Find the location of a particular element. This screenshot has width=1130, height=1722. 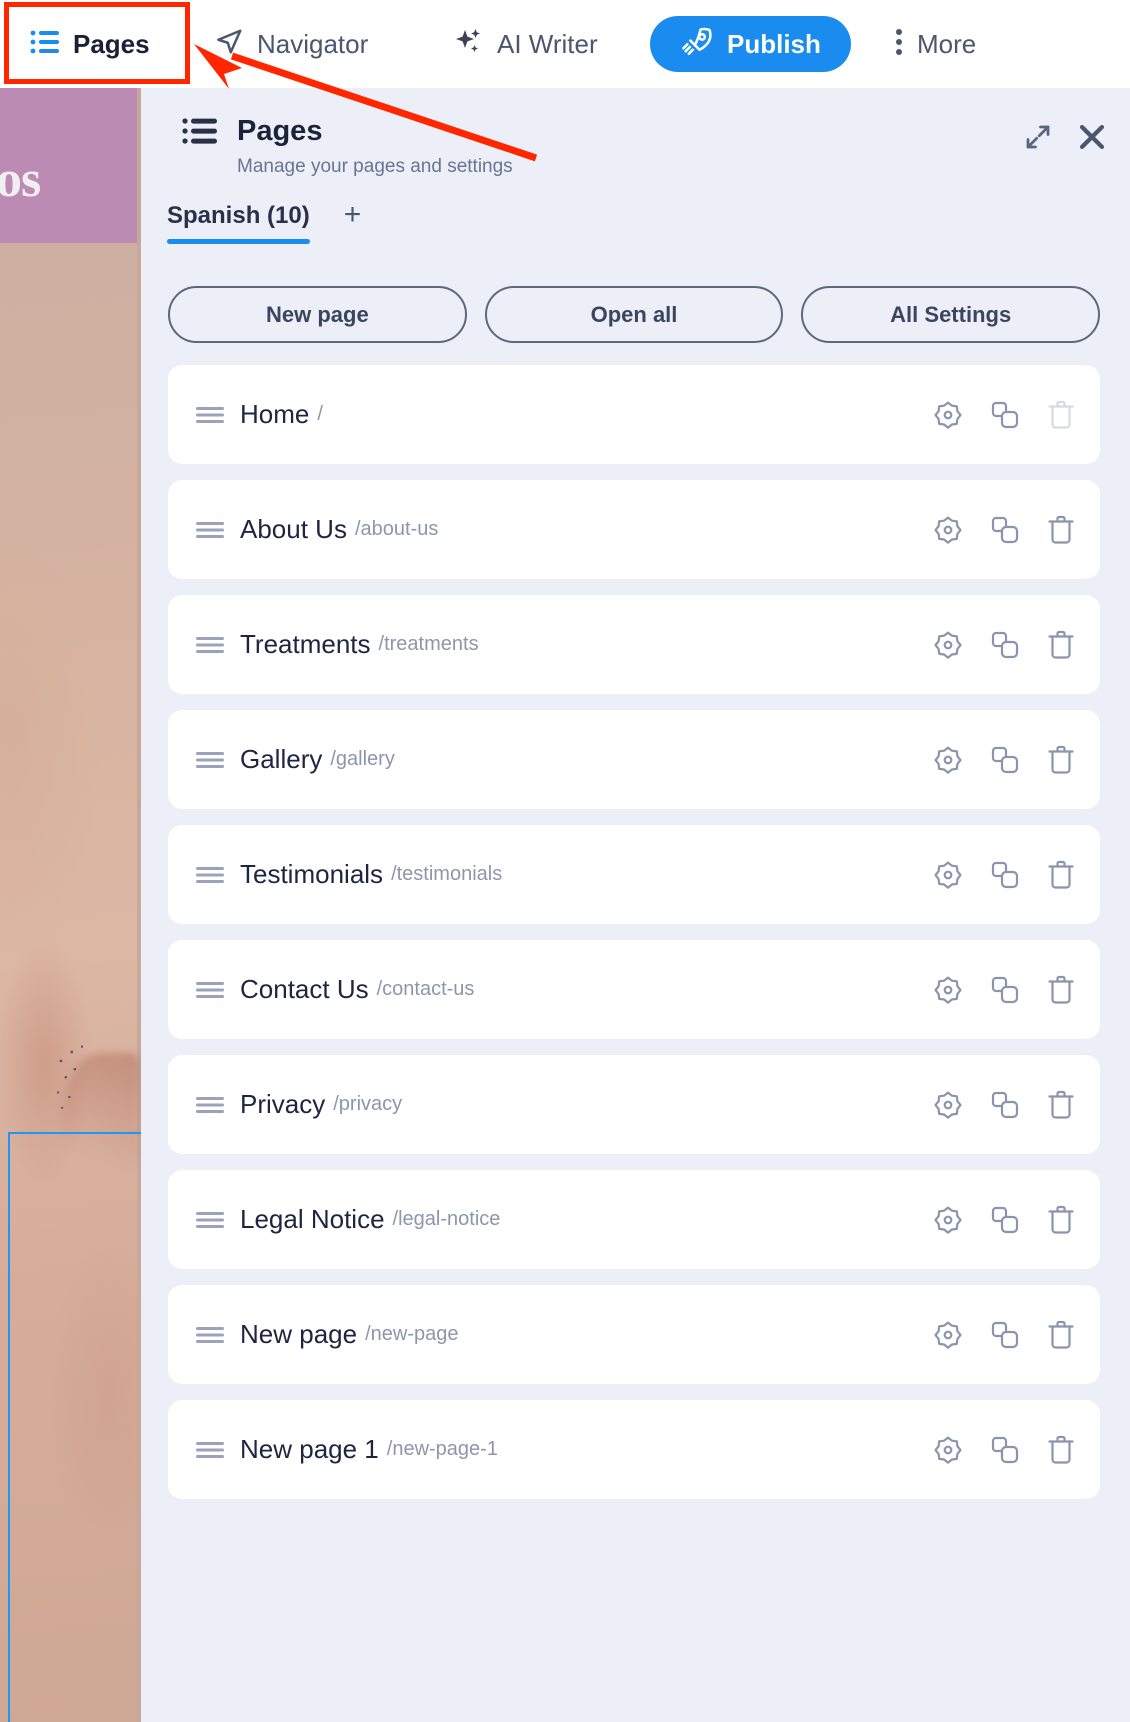

panel-action-buttons: New page Open all All Settings is located at coordinates (635, 302).